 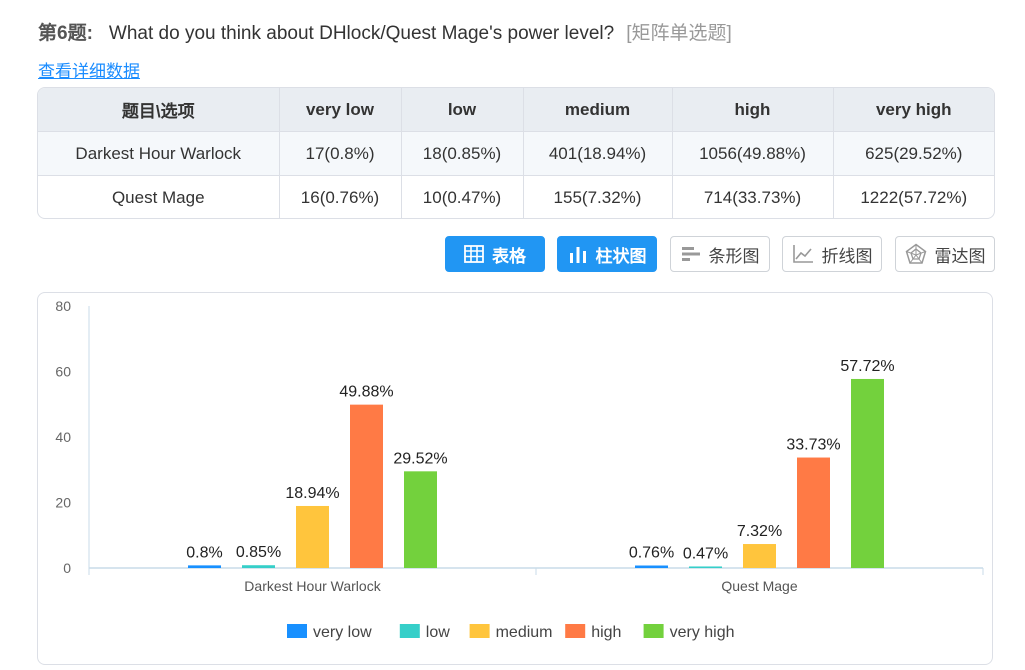 What do you see at coordinates (509, 256) in the screenshot?
I see `table-view-label: 表格` at bounding box center [509, 256].